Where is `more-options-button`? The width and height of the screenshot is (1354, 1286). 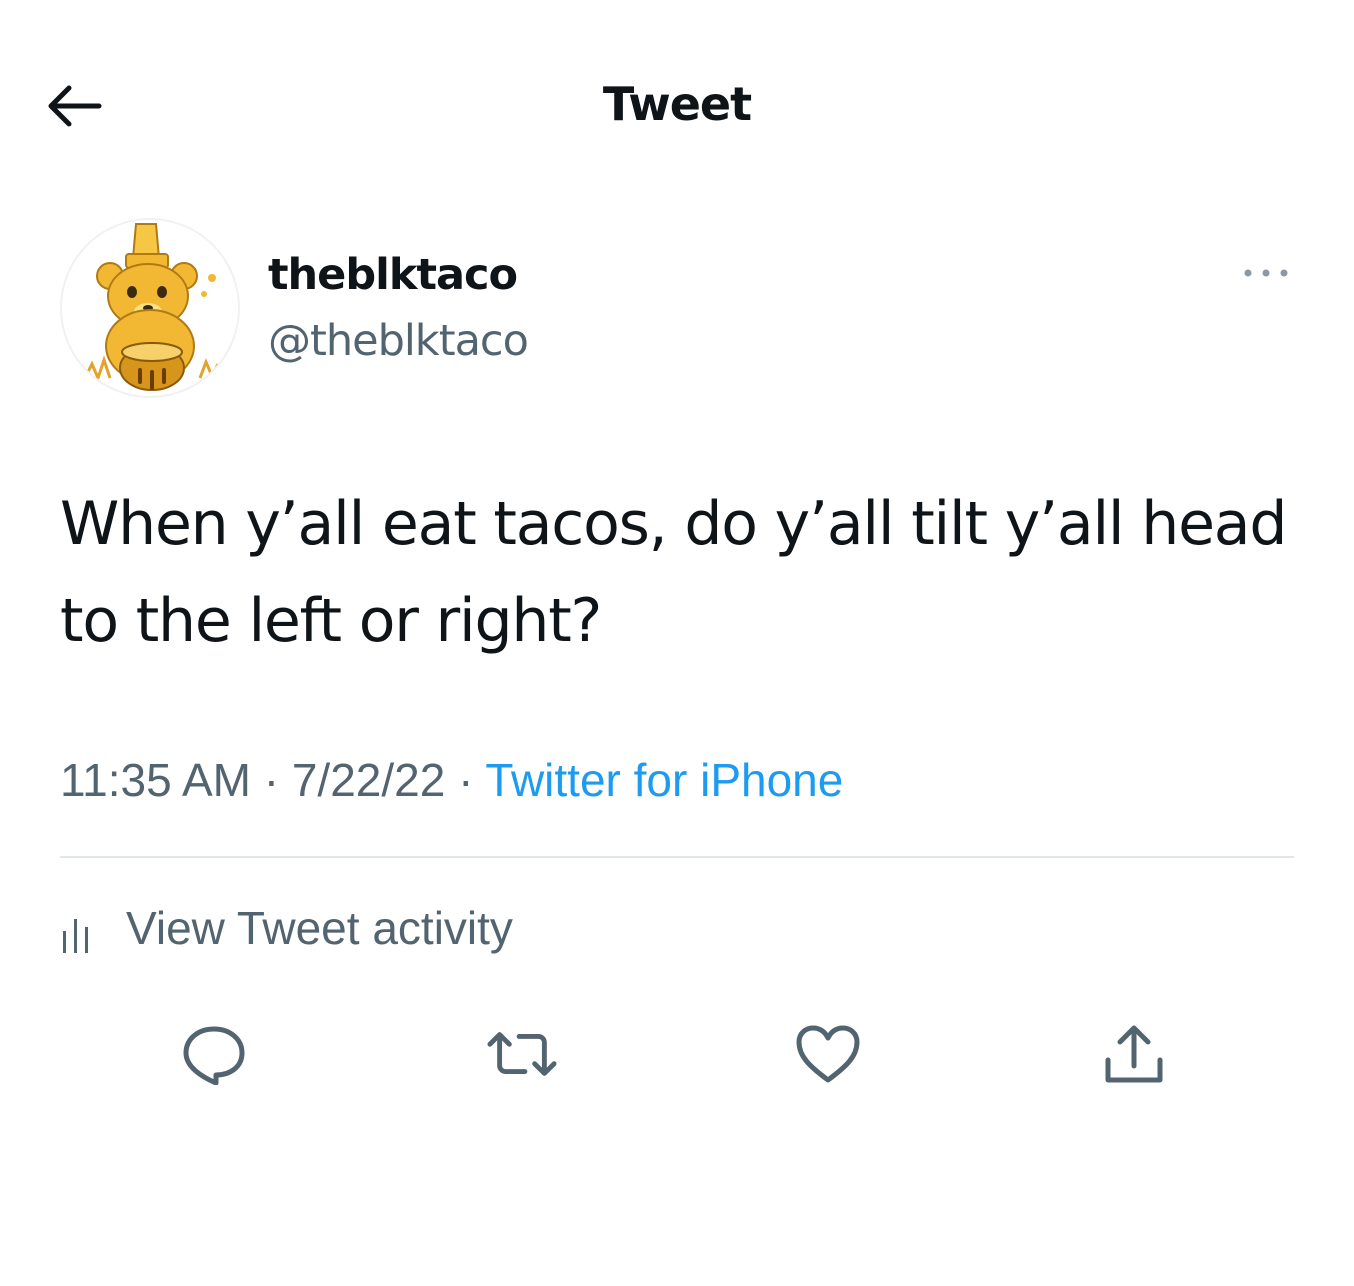 more-options-button is located at coordinates (1266, 273).